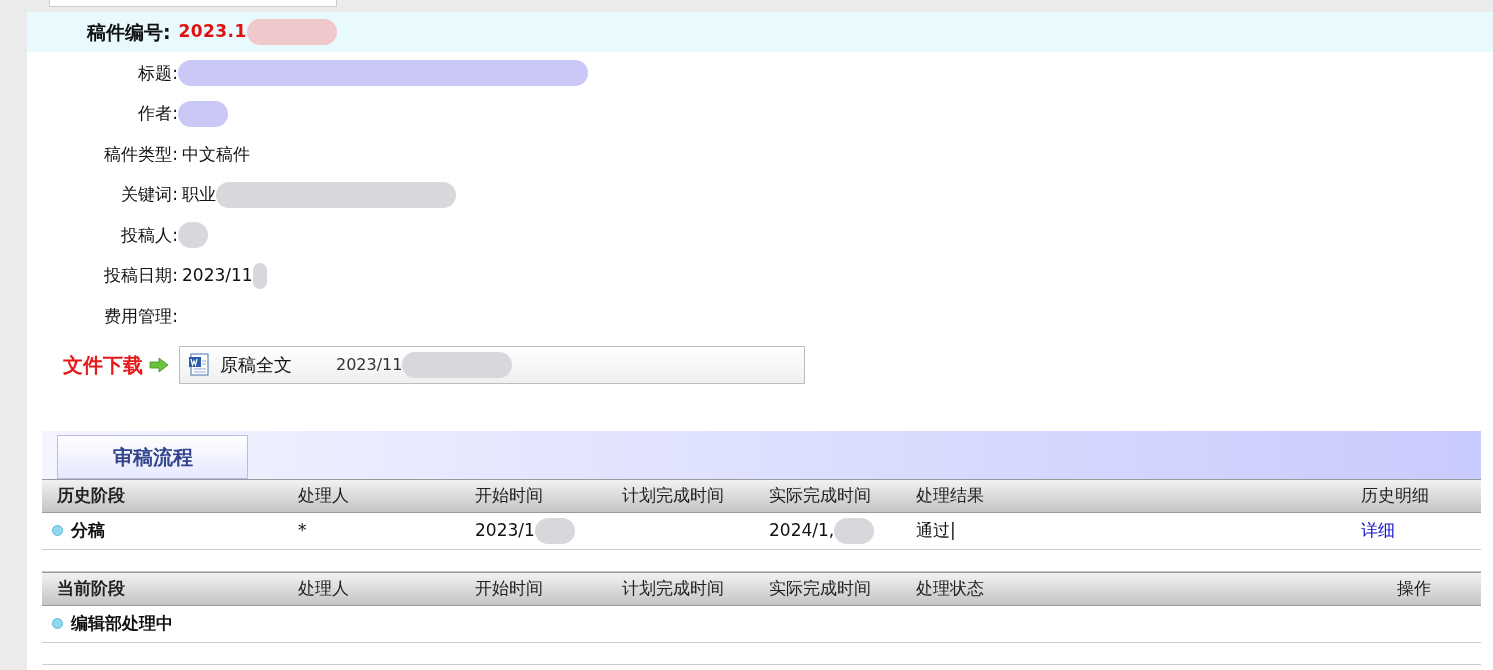 The height and width of the screenshot is (670, 1493). Describe the element at coordinates (217, 275) in the screenshot. I see `field-value: 2023/11` at that location.